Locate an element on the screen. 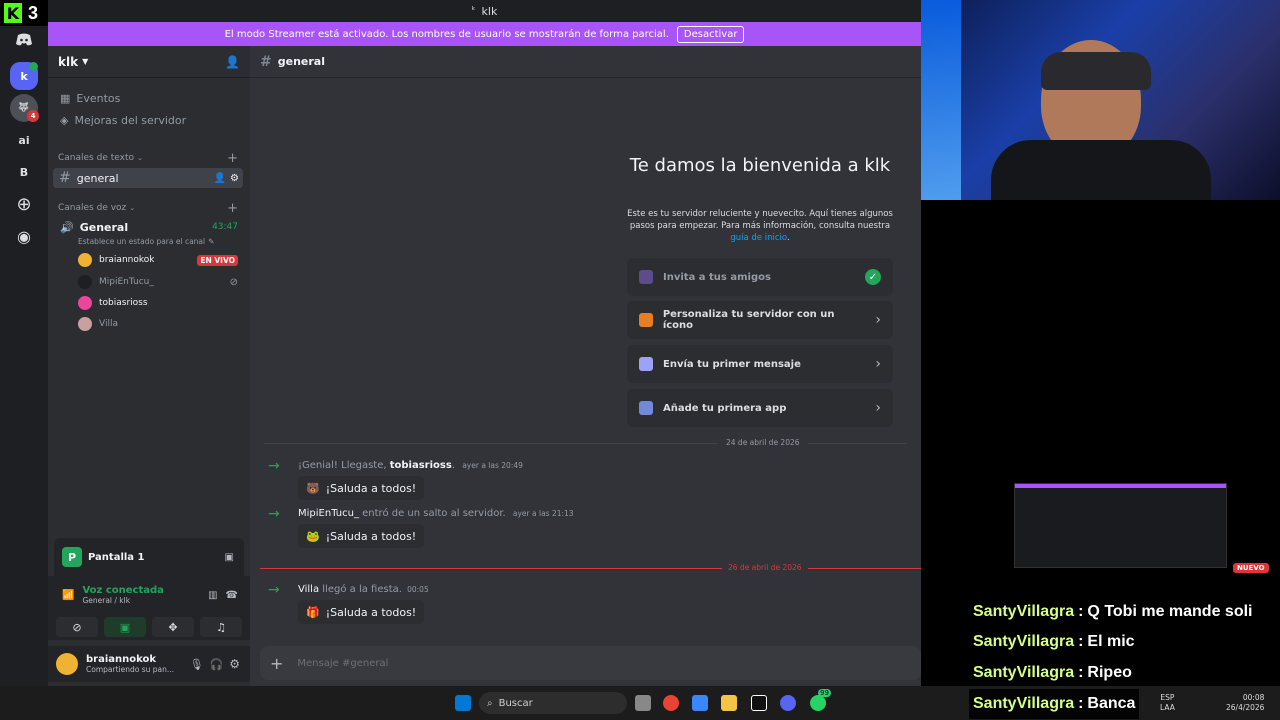 Image resolution: width=1280 pixels, height=720 pixels. noise-icon: ▥ is located at coordinates (212, 595).